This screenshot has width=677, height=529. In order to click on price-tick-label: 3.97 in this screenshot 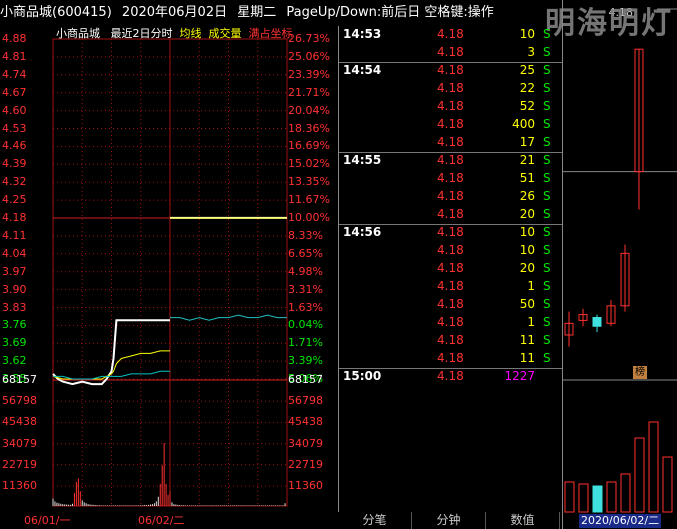, I will do `click(14, 271)`.